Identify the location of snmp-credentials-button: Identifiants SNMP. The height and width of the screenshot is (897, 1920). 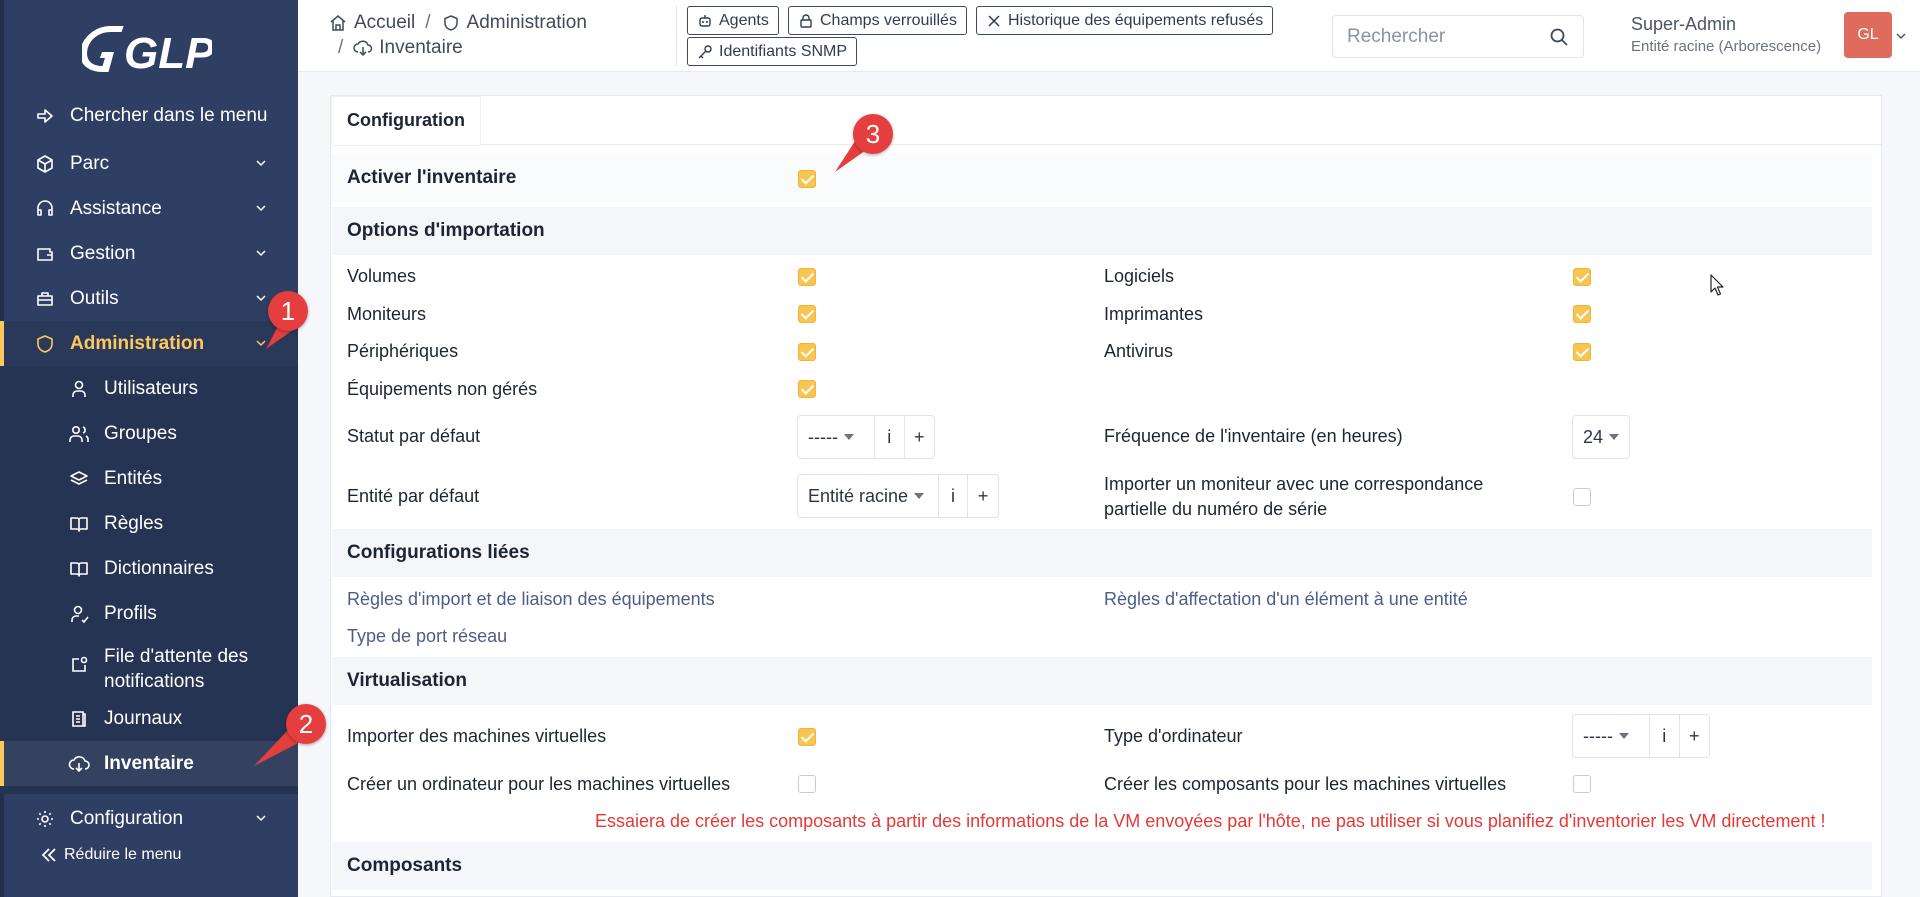
(772, 51).